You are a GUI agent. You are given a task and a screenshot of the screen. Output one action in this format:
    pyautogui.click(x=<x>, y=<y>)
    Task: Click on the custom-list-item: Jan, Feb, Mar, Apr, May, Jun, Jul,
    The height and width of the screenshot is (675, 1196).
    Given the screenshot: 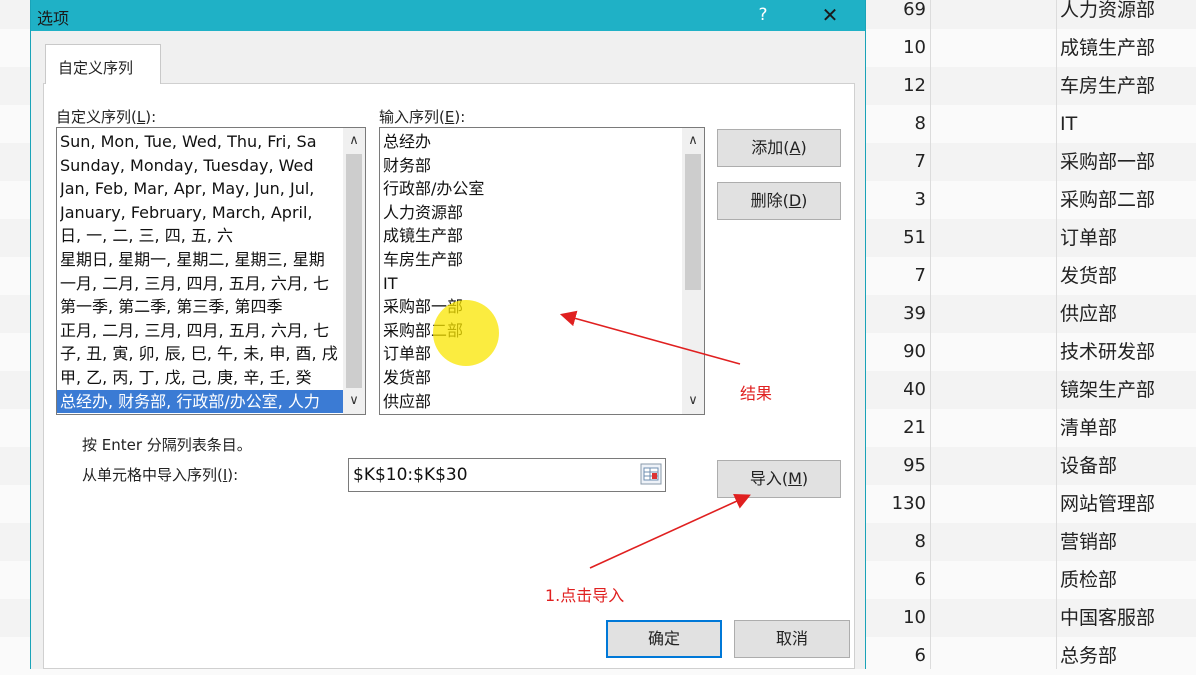 What is the action you would take?
    pyautogui.click(x=201, y=189)
    